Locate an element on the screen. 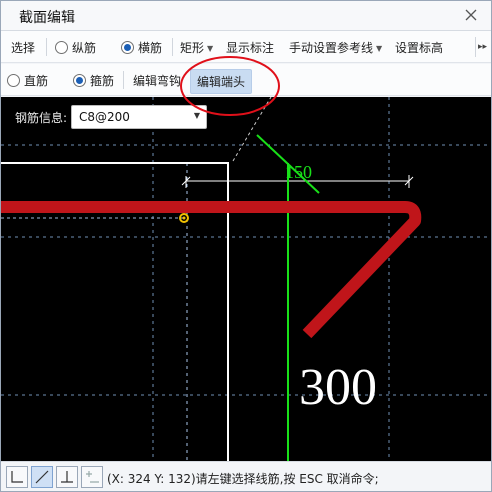 The width and height of the screenshot is (492, 492). show-annotation-button: 显示标注 is located at coordinates (250, 47).